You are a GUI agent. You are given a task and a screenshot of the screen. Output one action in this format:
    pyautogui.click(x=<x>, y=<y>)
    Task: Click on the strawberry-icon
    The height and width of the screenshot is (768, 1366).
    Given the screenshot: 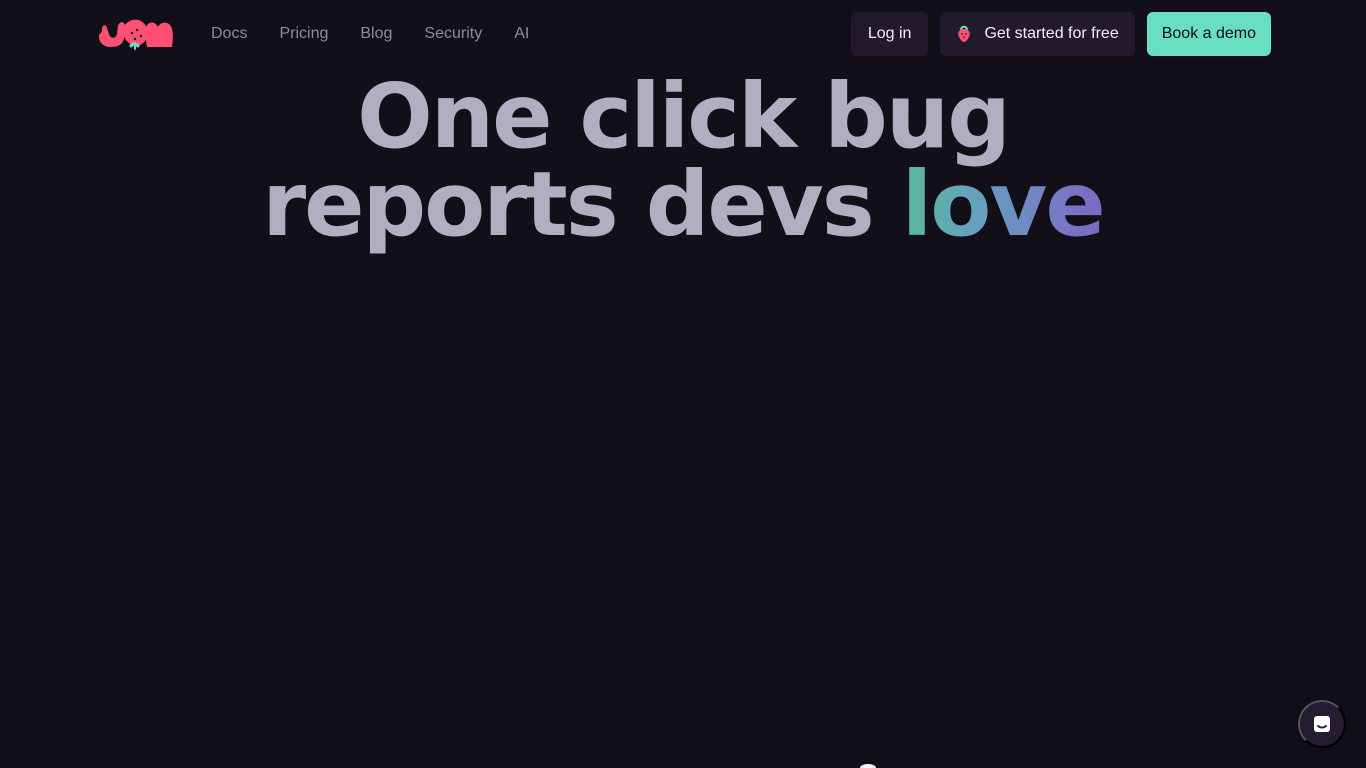 What is the action you would take?
    pyautogui.click(x=964, y=33)
    